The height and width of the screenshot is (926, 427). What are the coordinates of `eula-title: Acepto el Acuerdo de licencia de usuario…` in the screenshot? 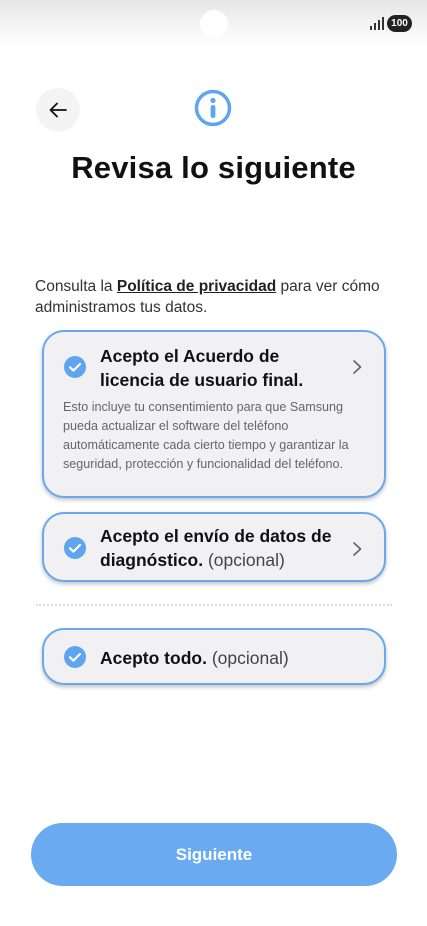 It's located at (202, 368).